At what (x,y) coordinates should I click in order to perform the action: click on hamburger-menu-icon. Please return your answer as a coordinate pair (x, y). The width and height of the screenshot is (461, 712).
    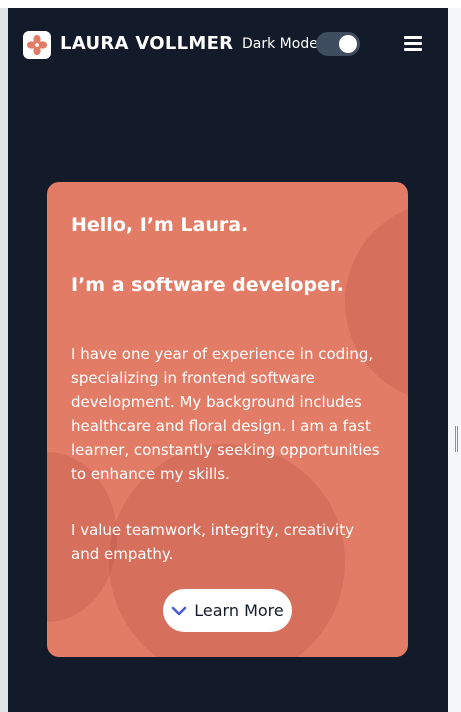
    Looking at the image, I should click on (414, 44).